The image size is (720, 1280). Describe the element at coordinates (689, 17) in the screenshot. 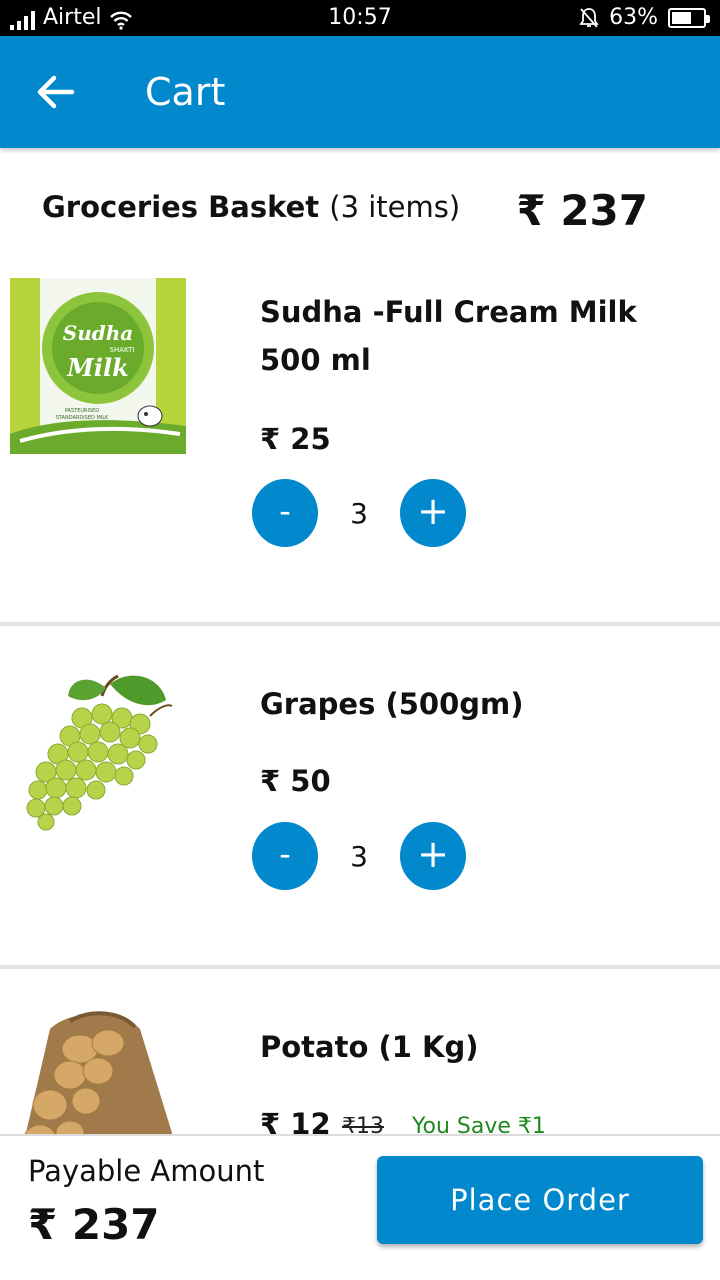

I see `battery-icon` at that location.